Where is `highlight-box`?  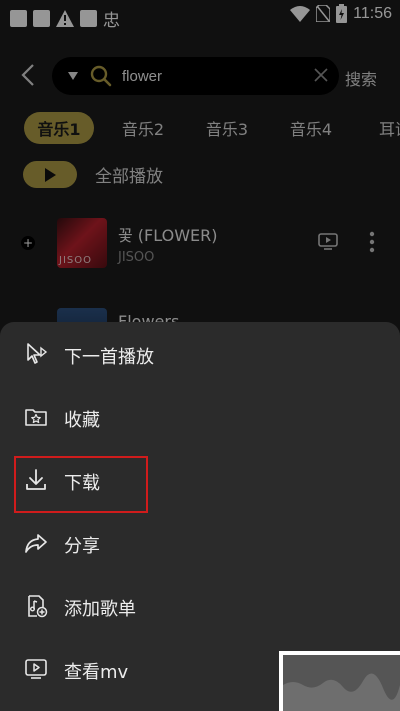
highlight-box is located at coordinates (81, 484).